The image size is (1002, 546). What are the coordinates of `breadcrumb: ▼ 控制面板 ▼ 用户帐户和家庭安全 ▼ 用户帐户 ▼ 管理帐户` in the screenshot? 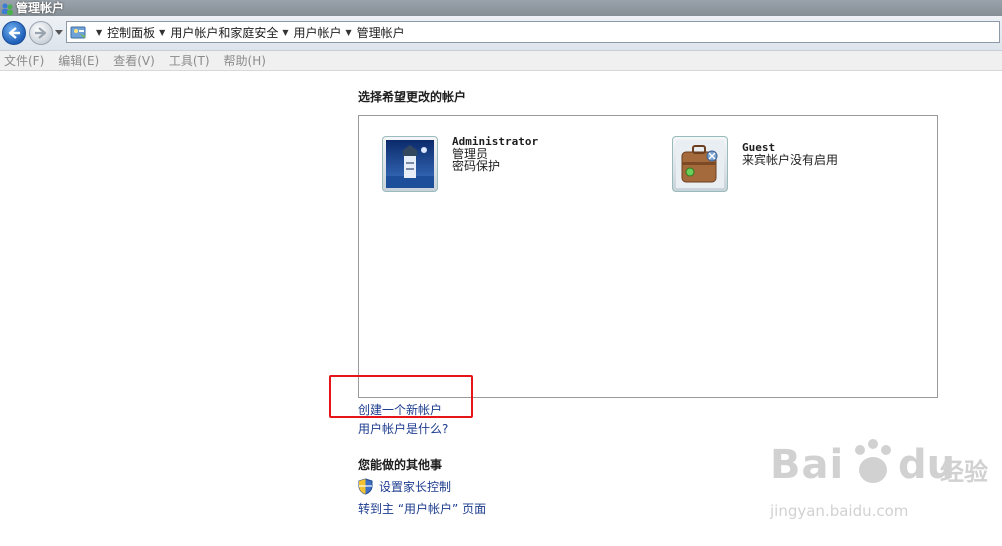 It's located at (248, 32).